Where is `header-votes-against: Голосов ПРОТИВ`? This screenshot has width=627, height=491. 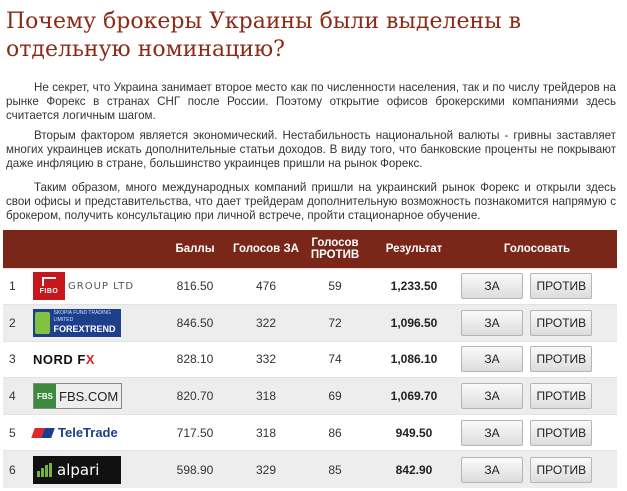
header-votes-against: Голосов ПРОТИВ is located at coordinates (335, 248).